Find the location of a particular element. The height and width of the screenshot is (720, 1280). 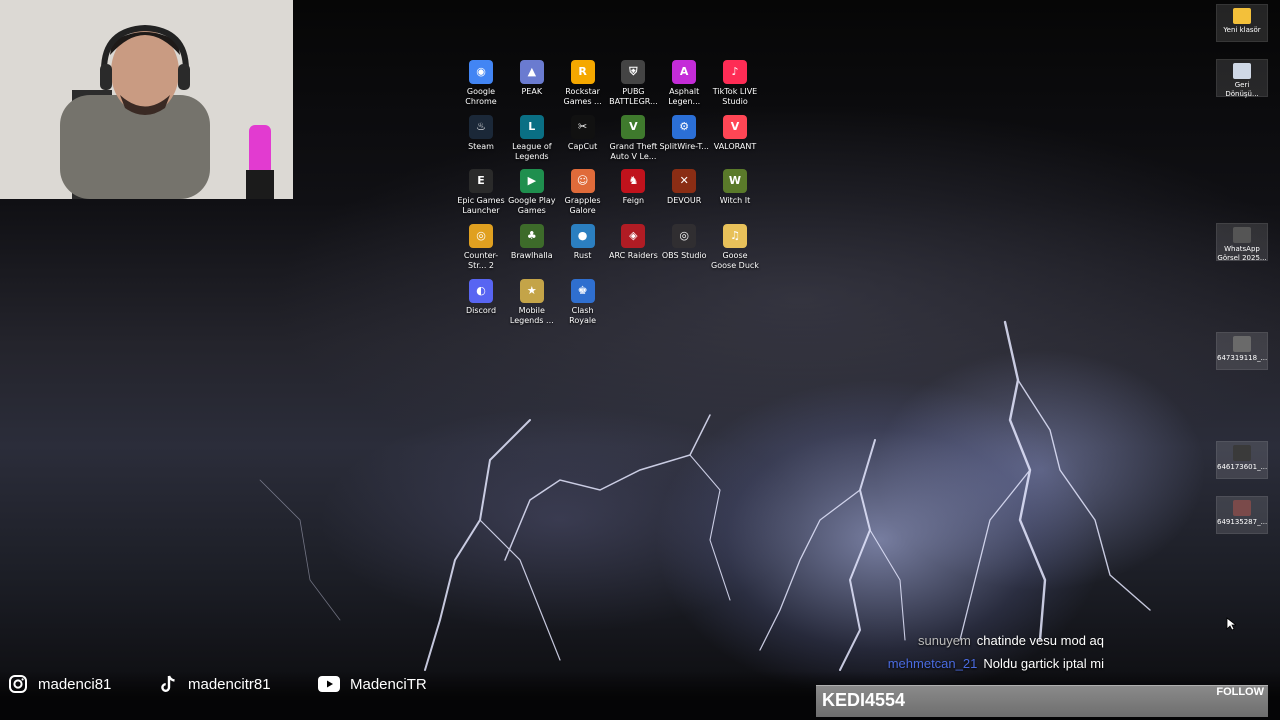

mobile-legends-icon: ★ is located at coordinates (531, 290).